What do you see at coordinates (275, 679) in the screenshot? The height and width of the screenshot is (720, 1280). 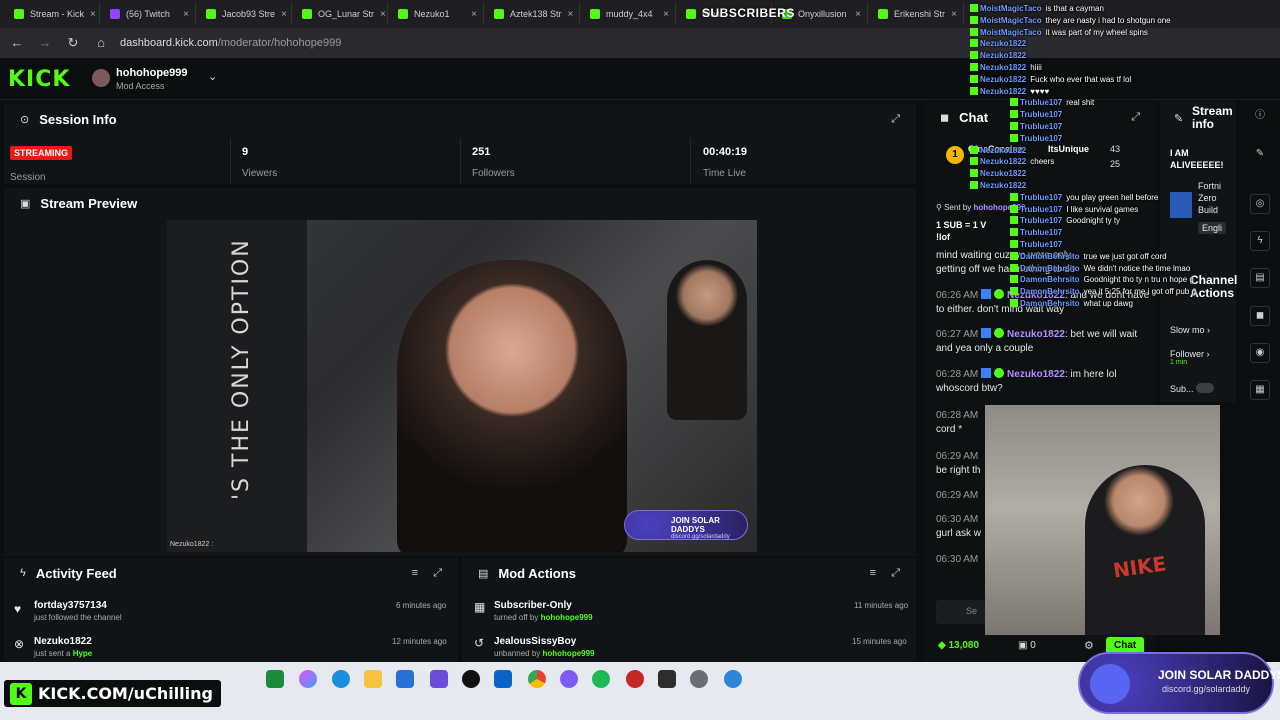 I see `nvidia-icon` at bounding box center [275, 679].